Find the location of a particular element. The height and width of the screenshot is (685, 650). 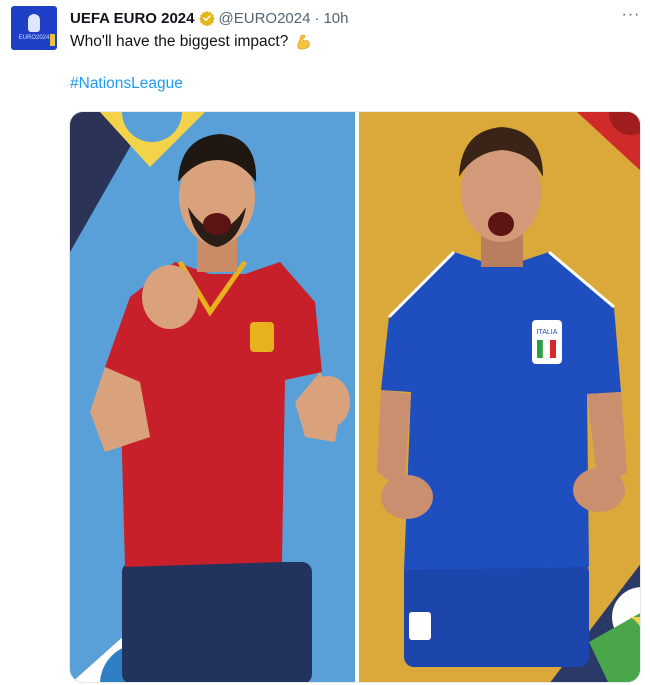

flag-green is located at coordinates (540, 349).